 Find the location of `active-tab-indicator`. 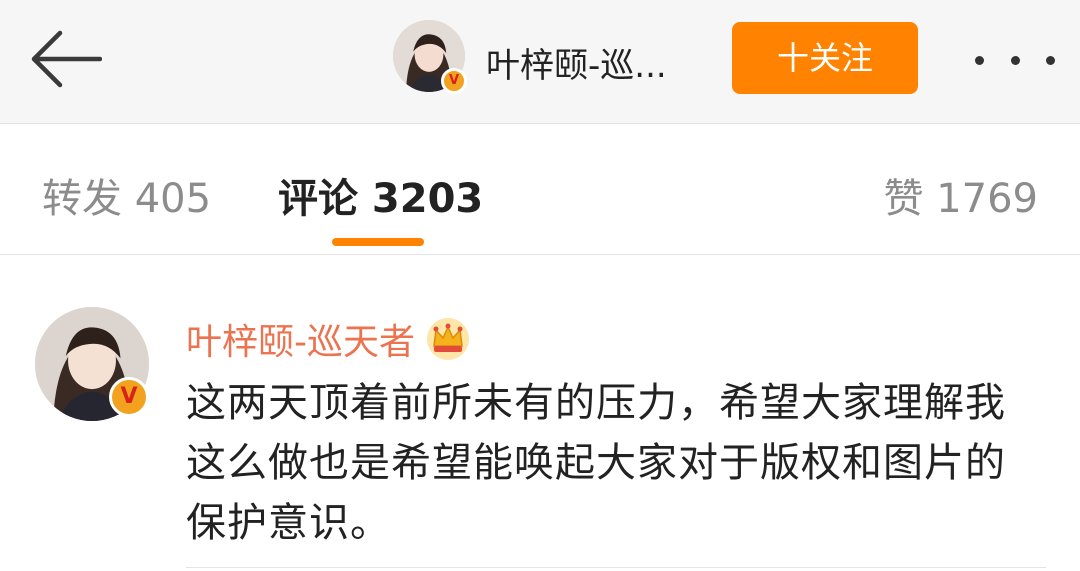

active-tab-indicator is located at coordinates (378, 242).